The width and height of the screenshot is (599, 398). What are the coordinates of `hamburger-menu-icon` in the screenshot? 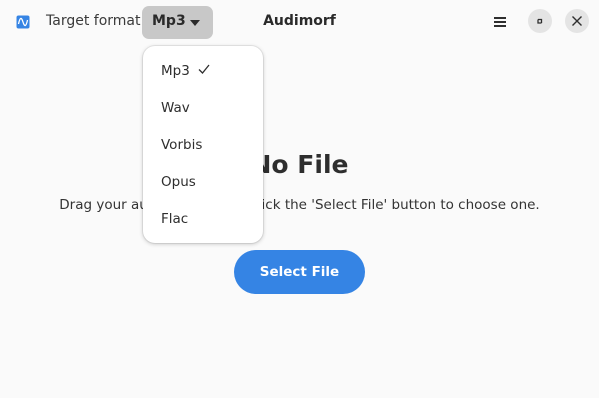 It's located at (500, 22).